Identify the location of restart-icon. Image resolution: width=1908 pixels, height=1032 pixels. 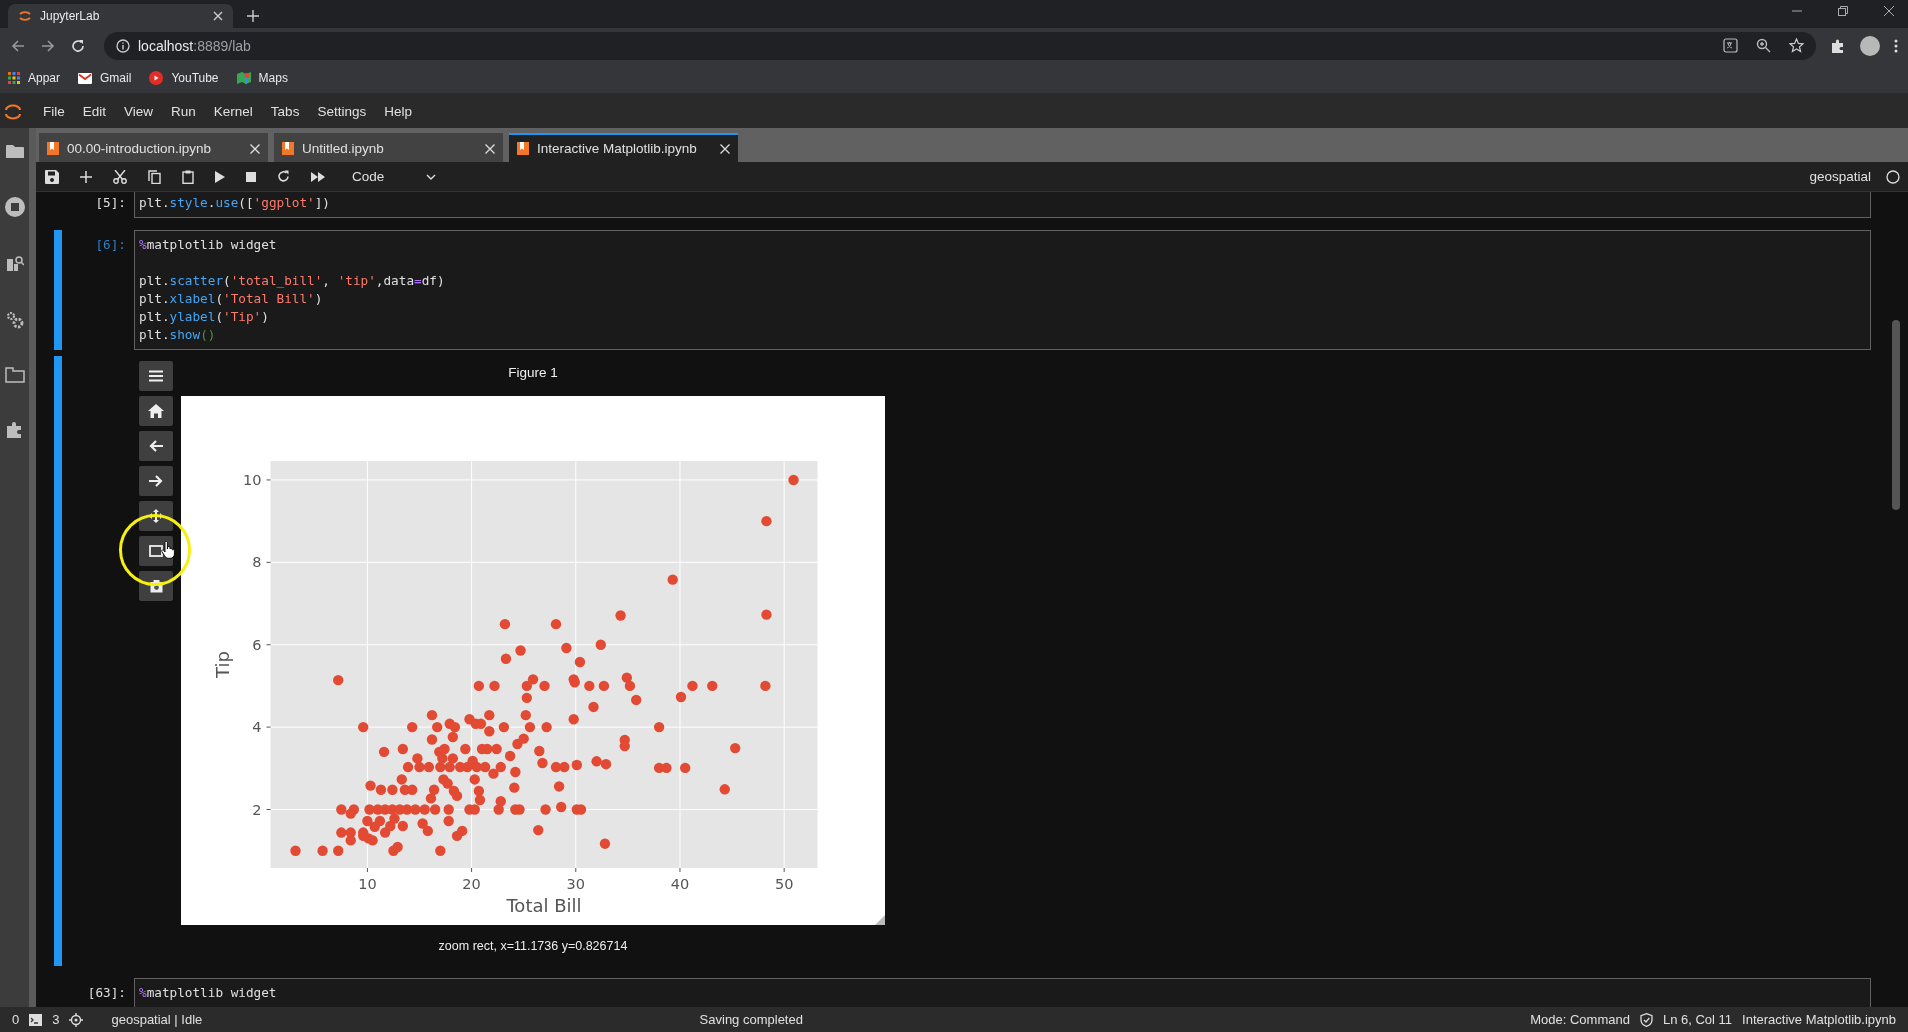
(283, 176).